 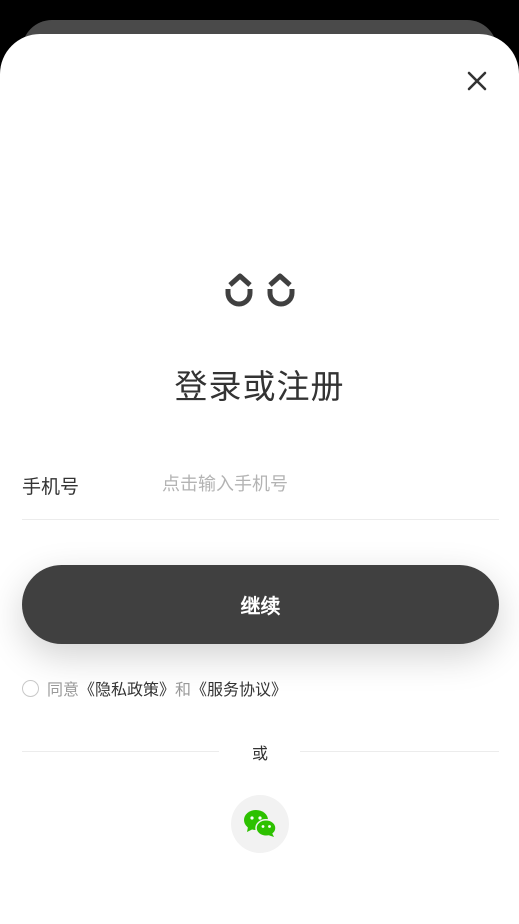 I want to click on phone-divider, so click(x=260, y=519).